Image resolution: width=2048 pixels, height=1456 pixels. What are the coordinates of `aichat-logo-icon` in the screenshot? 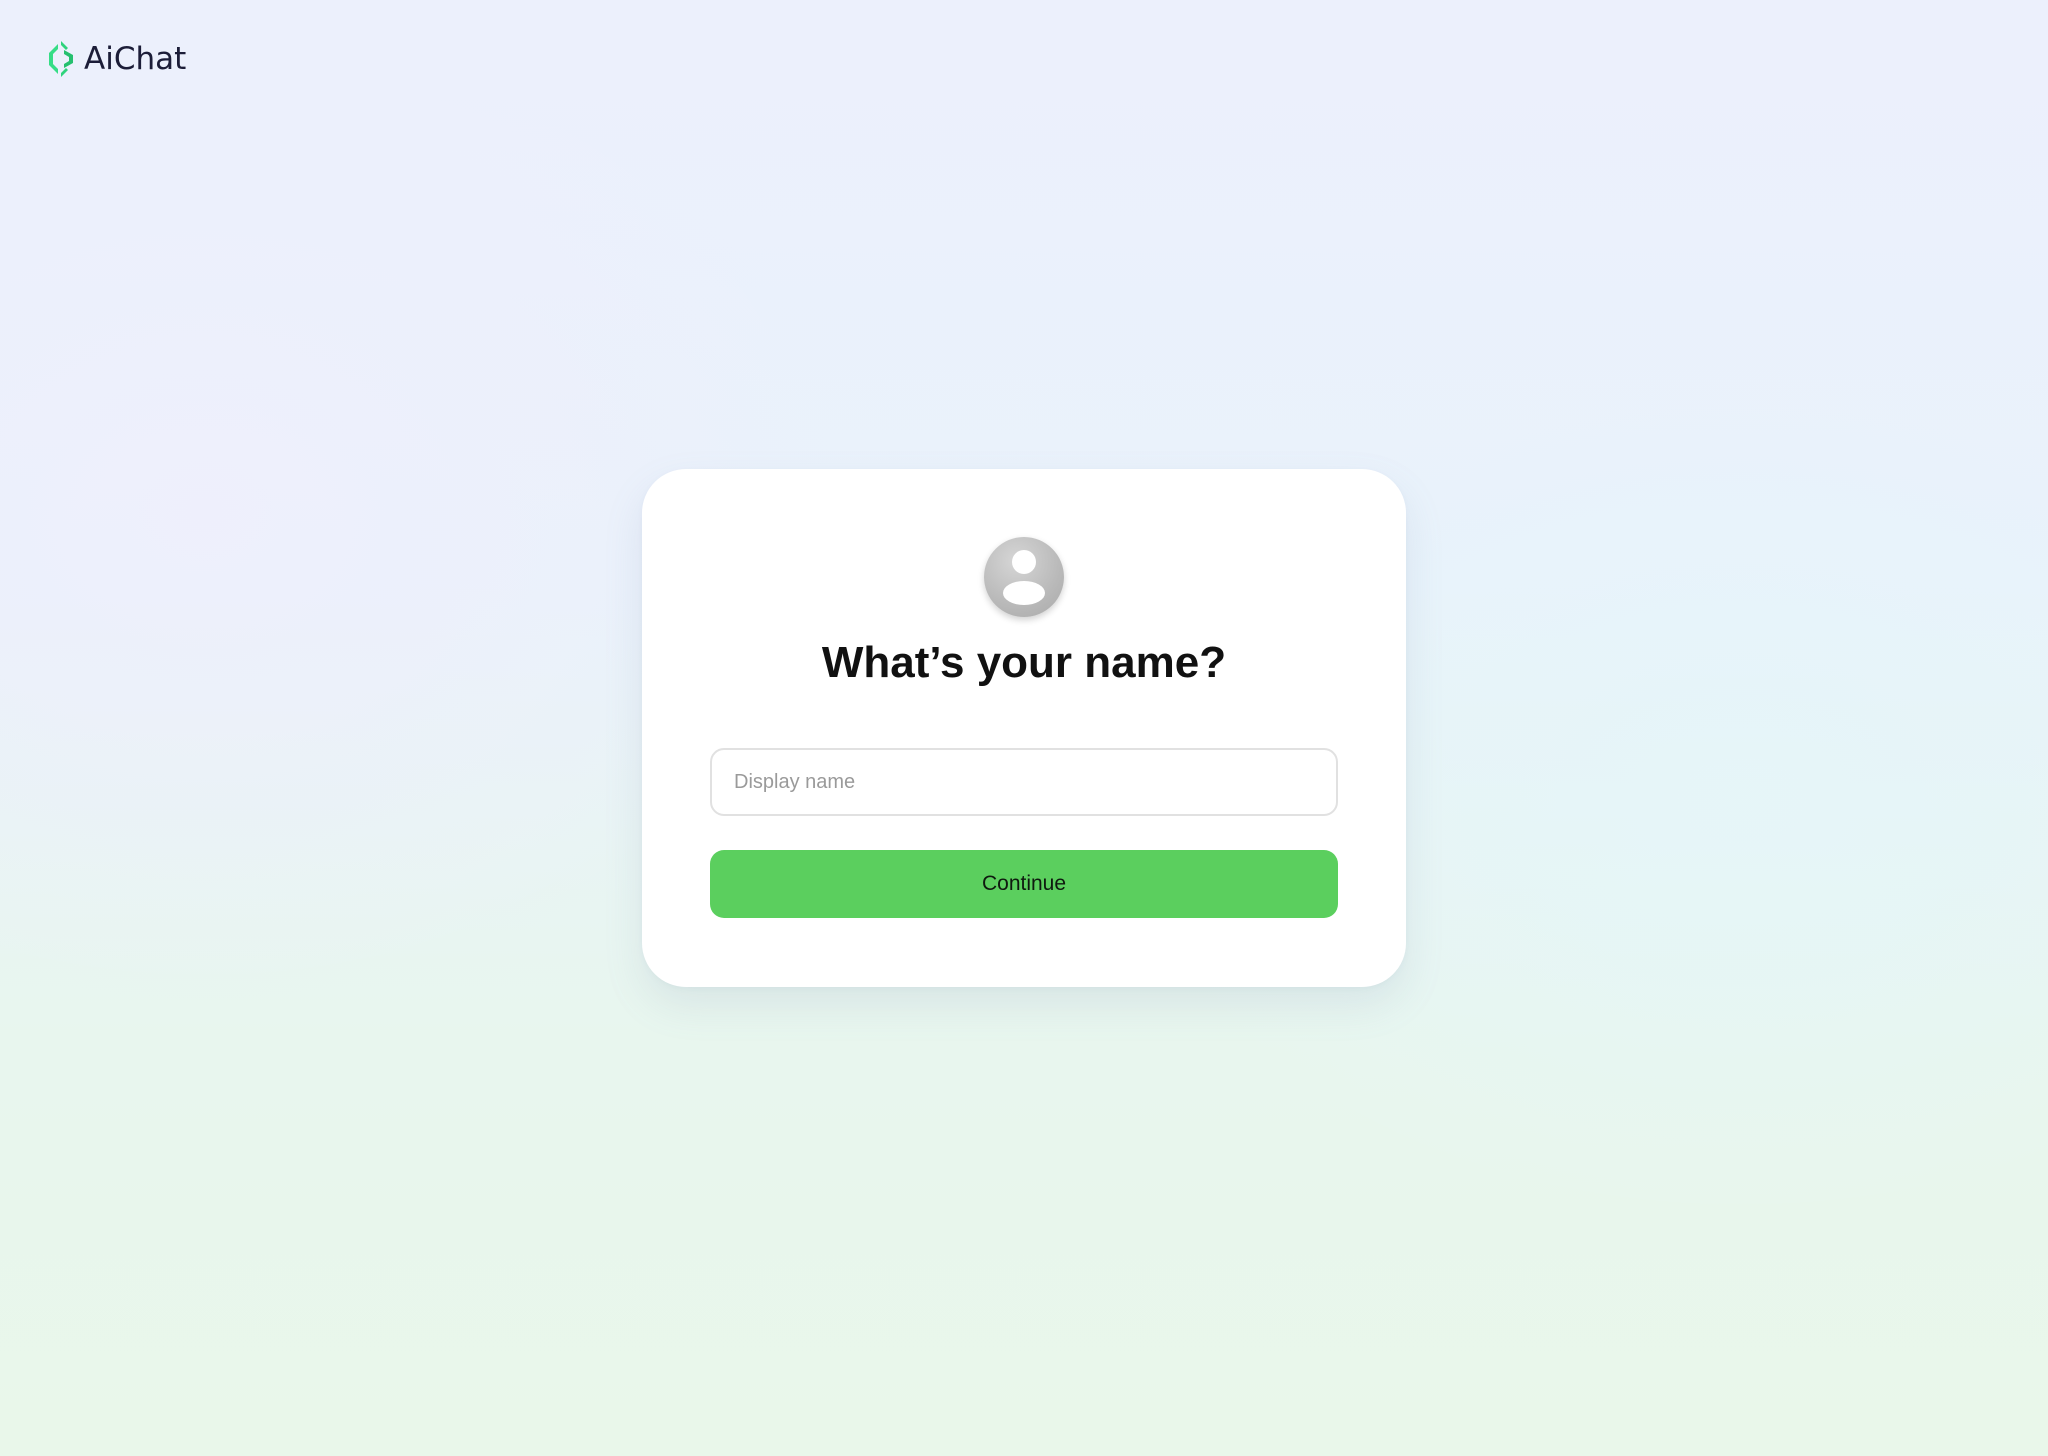 It's located at (61, 59).